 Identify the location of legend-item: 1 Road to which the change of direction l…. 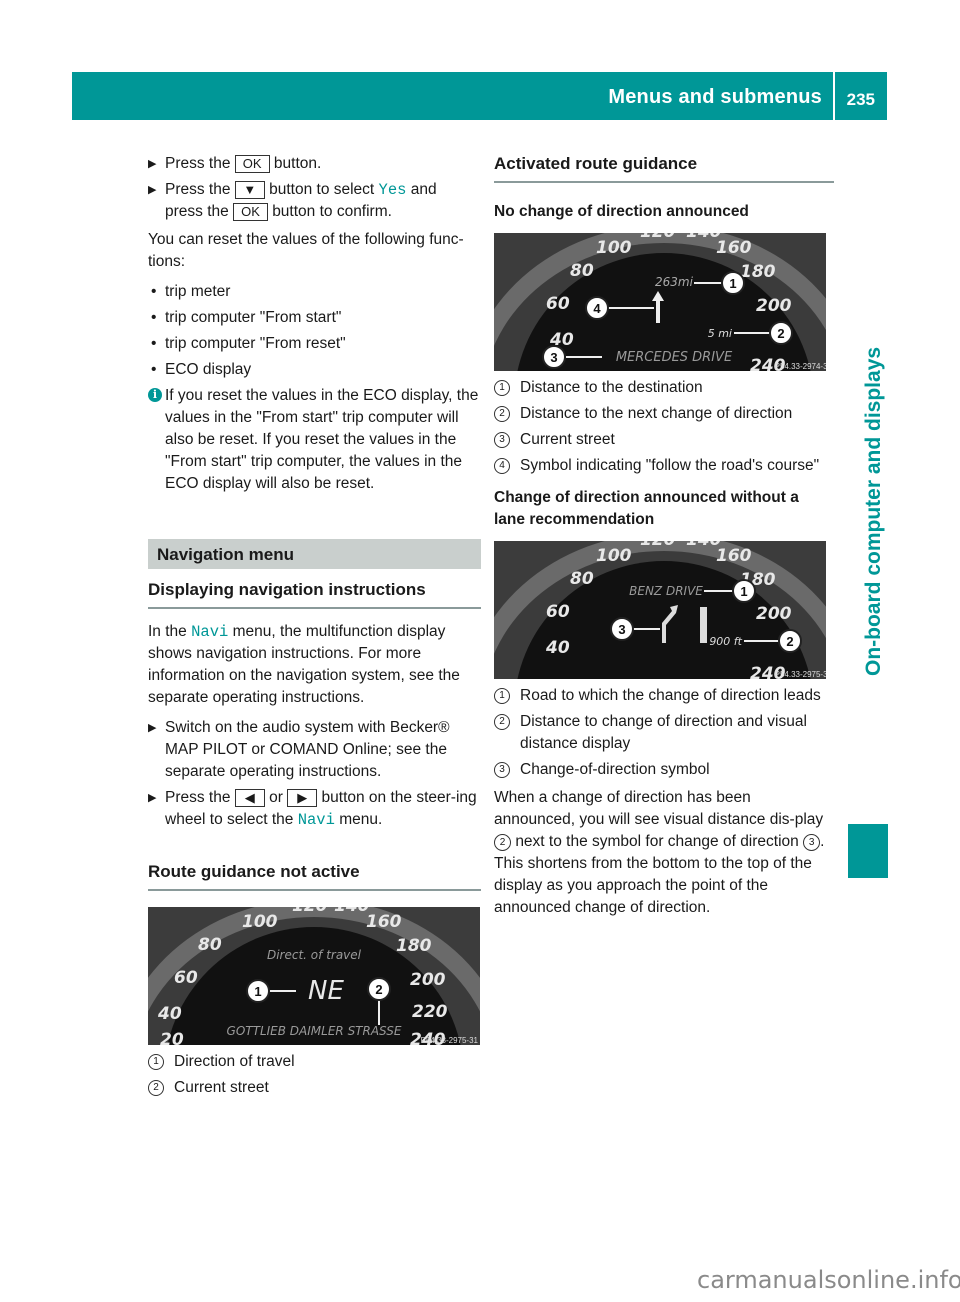
(664, 696).